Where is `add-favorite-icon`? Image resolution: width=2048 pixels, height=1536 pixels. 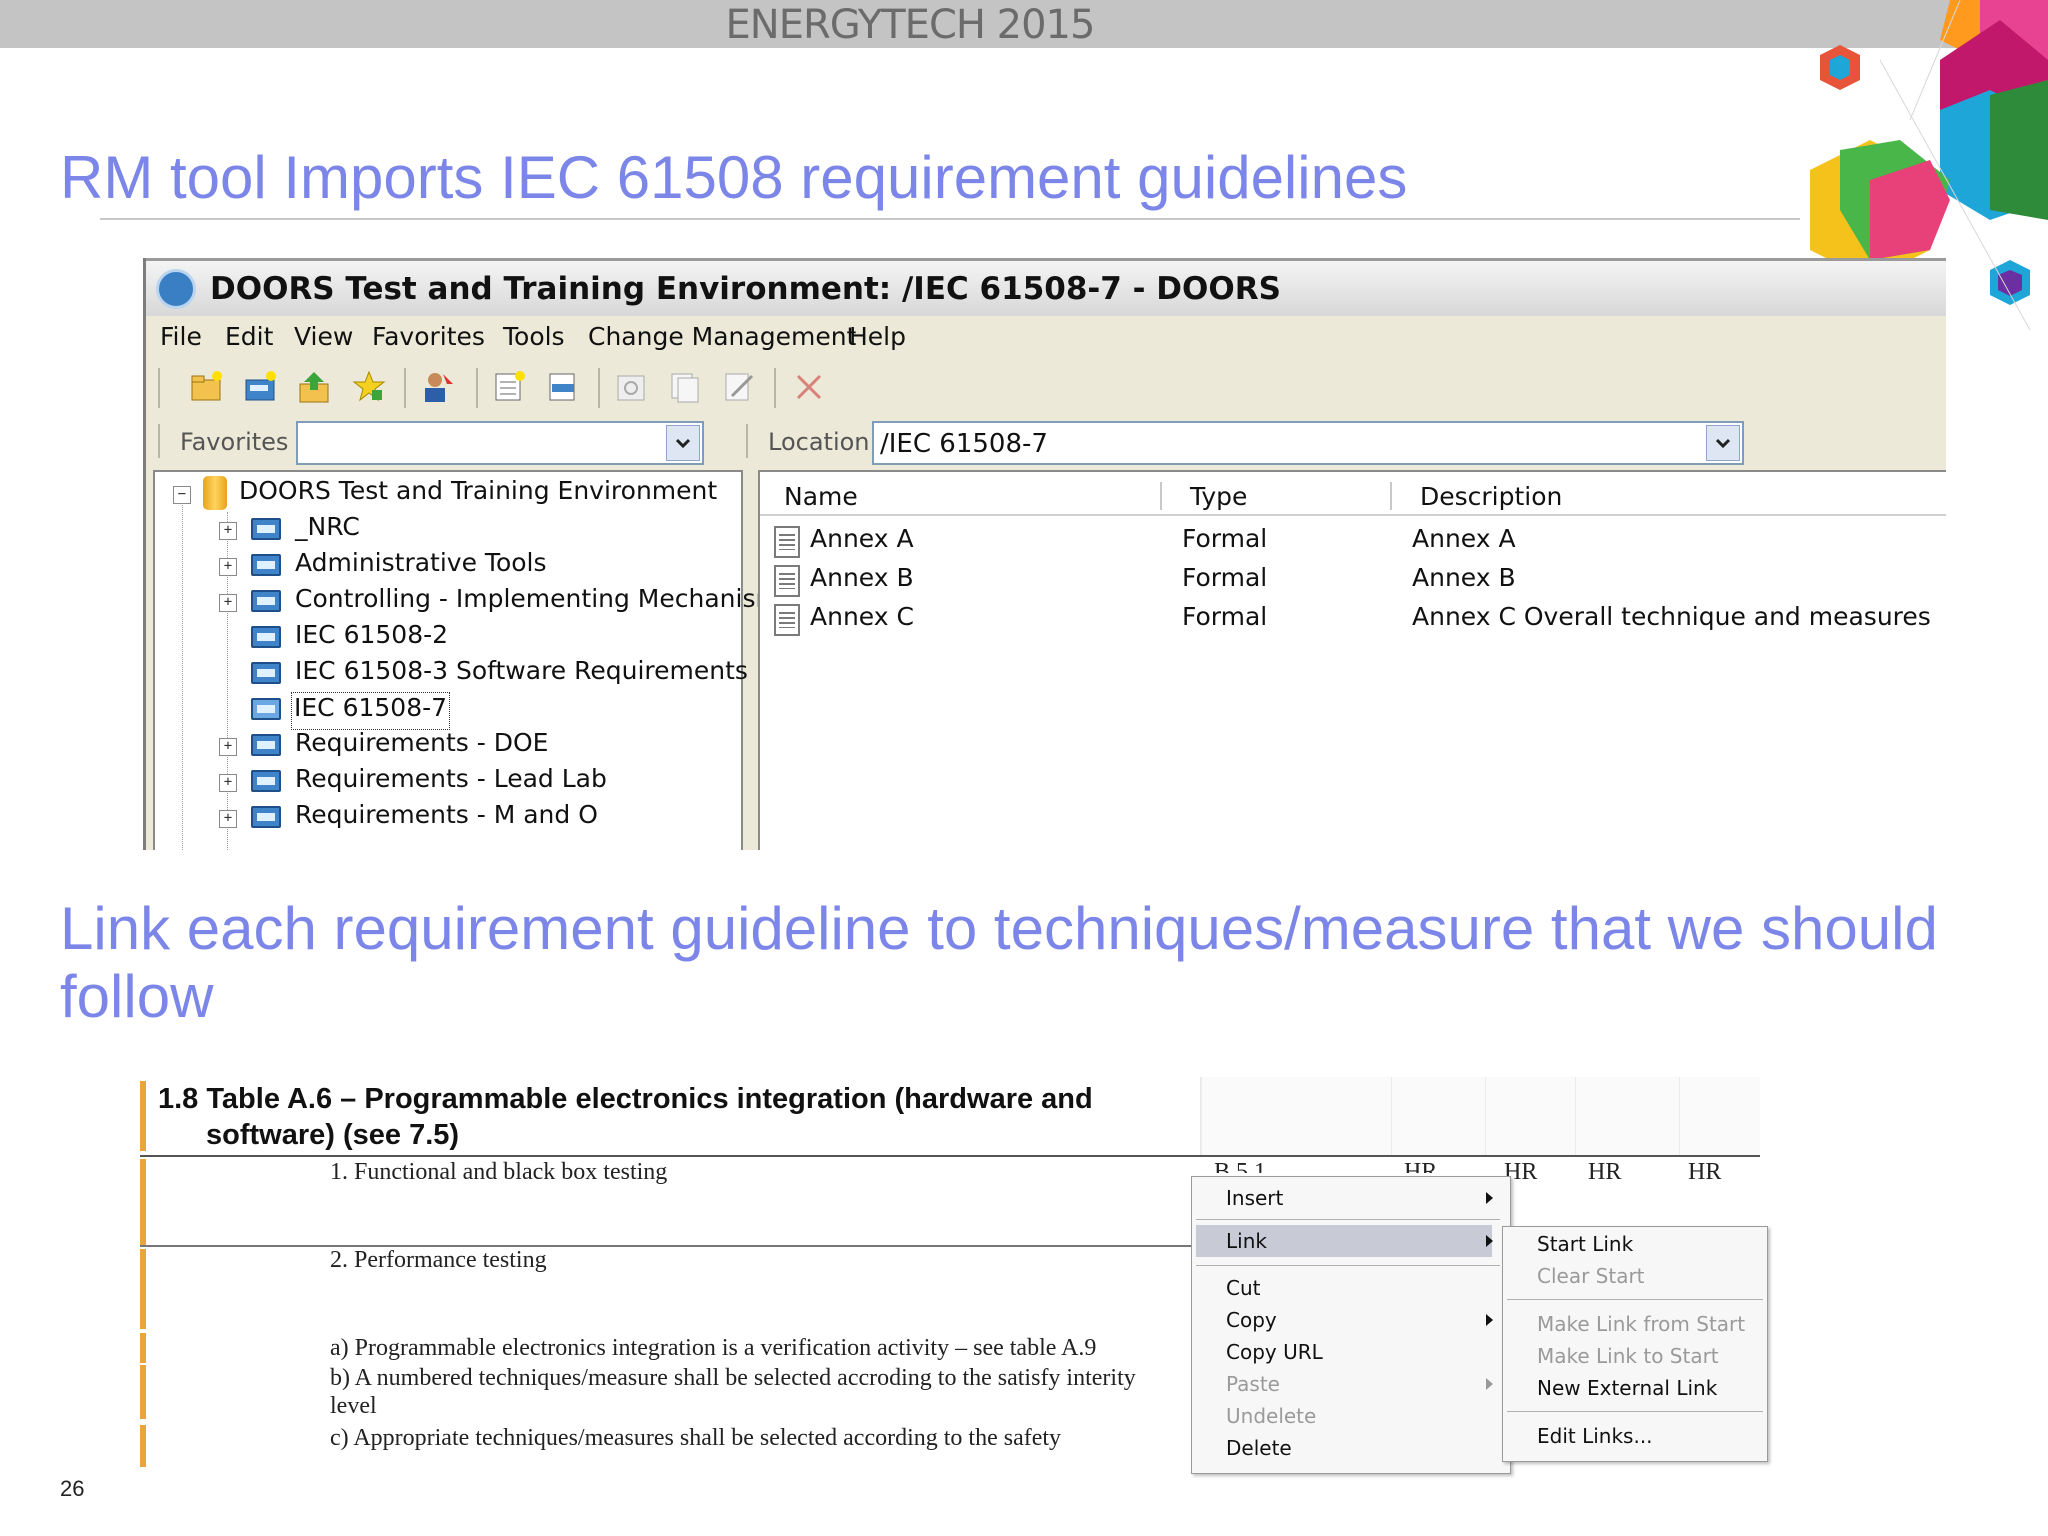 add-favorite-icon is located at coordinates (369, 387).